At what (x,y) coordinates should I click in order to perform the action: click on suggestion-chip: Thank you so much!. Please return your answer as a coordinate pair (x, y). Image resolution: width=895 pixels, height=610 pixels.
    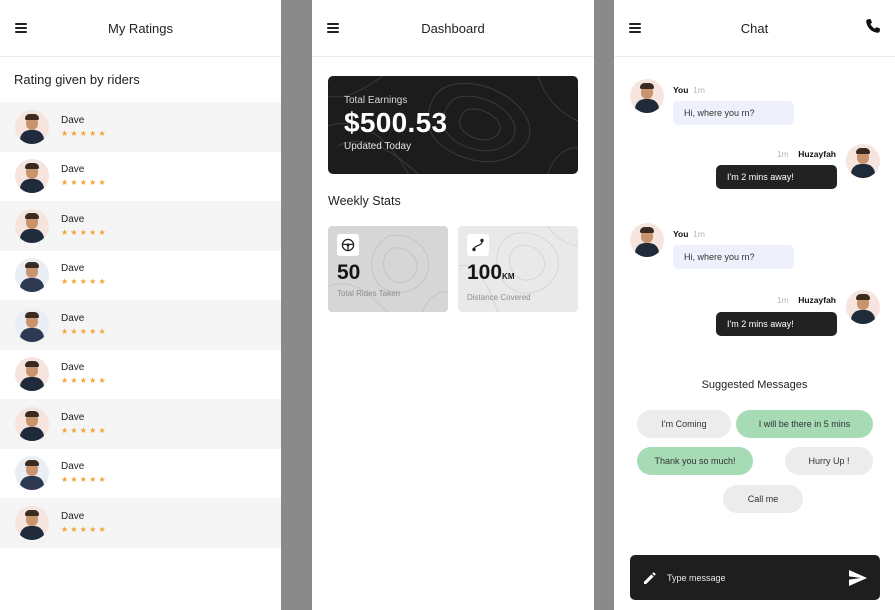
    Looking at the image, I should click on (695, 461).